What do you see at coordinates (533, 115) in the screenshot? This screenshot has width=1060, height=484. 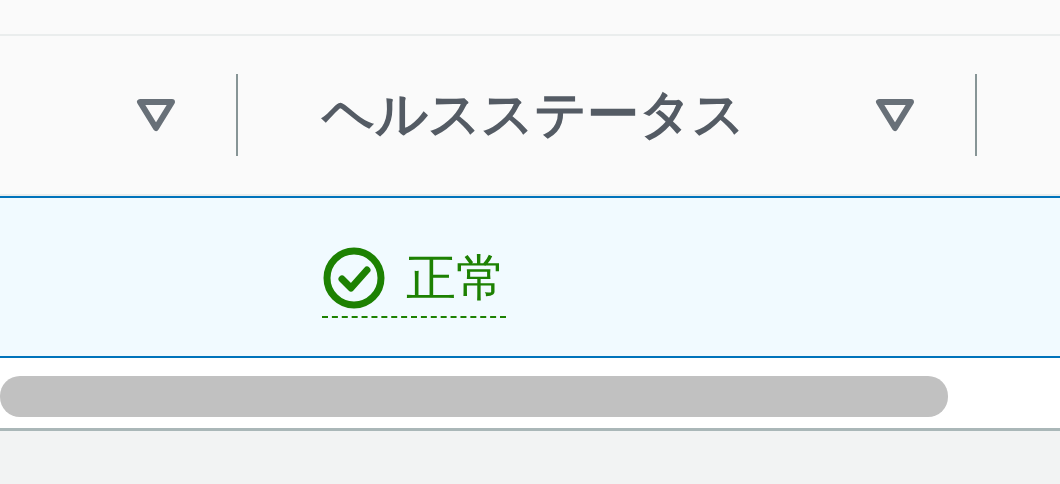 I see `column-header: ヘルスステータス` at bounding box center [533, 115].